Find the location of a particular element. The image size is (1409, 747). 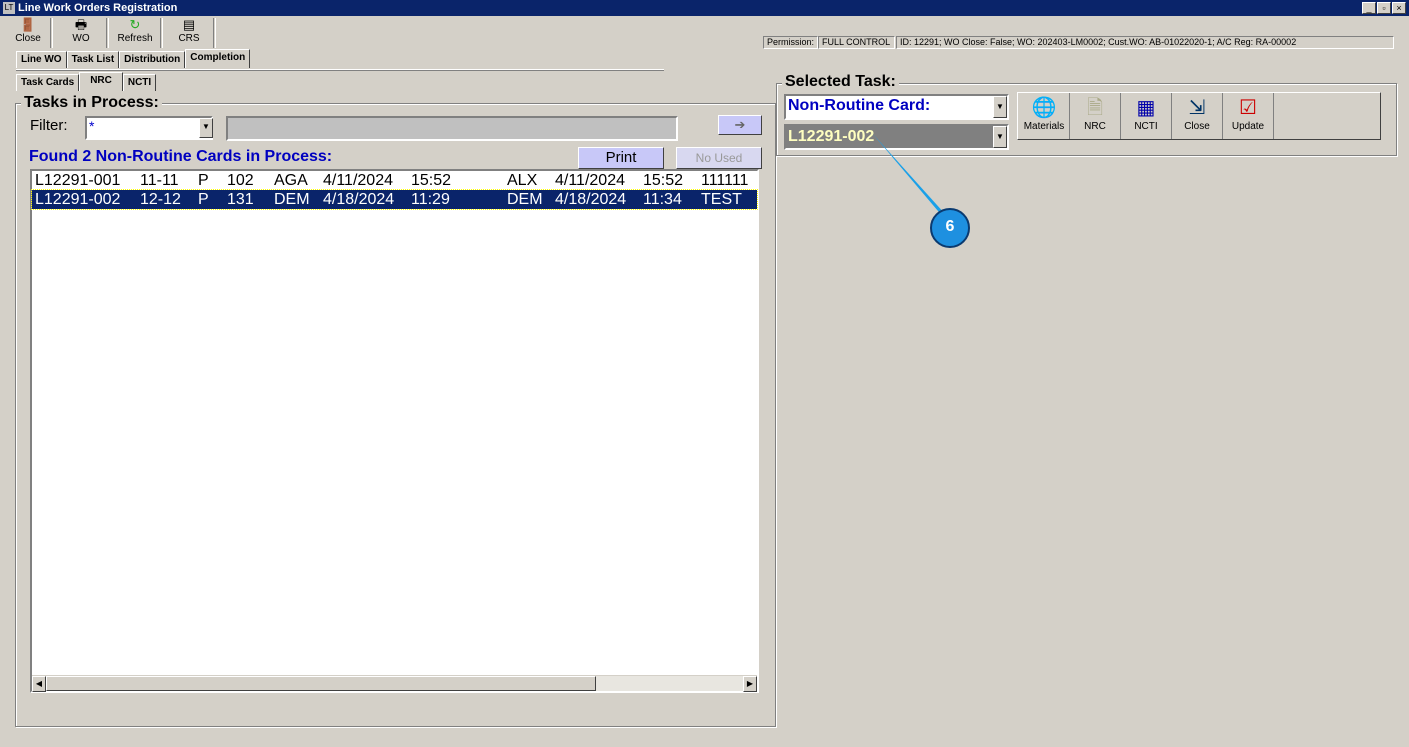

printer-icon: 🖶 is located at coordinates (81, 24).